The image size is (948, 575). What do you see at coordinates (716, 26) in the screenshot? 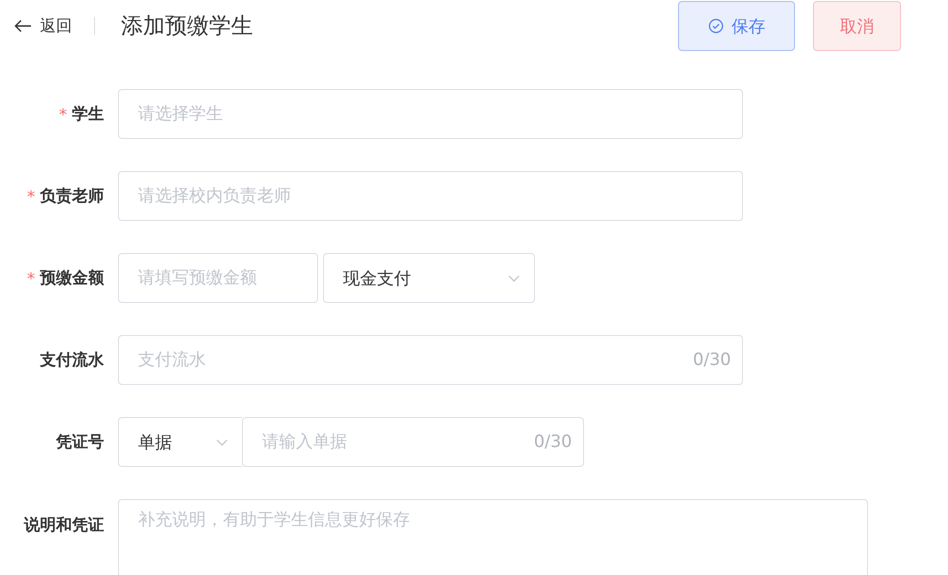
I see `check-circle-icon` at bounding box center [716, 26].